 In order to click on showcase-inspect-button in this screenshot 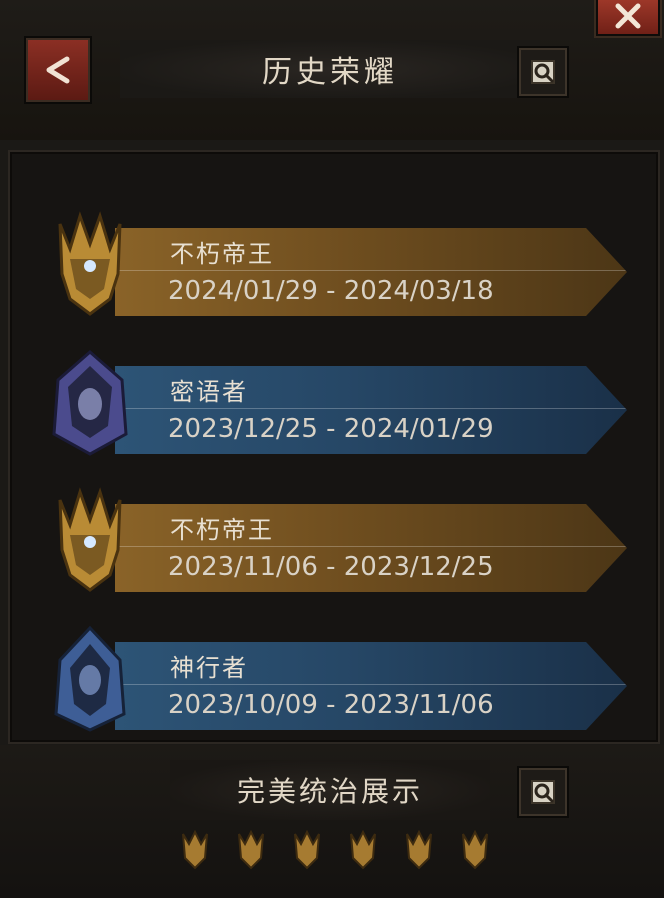, I will do `click(543, 792)`.